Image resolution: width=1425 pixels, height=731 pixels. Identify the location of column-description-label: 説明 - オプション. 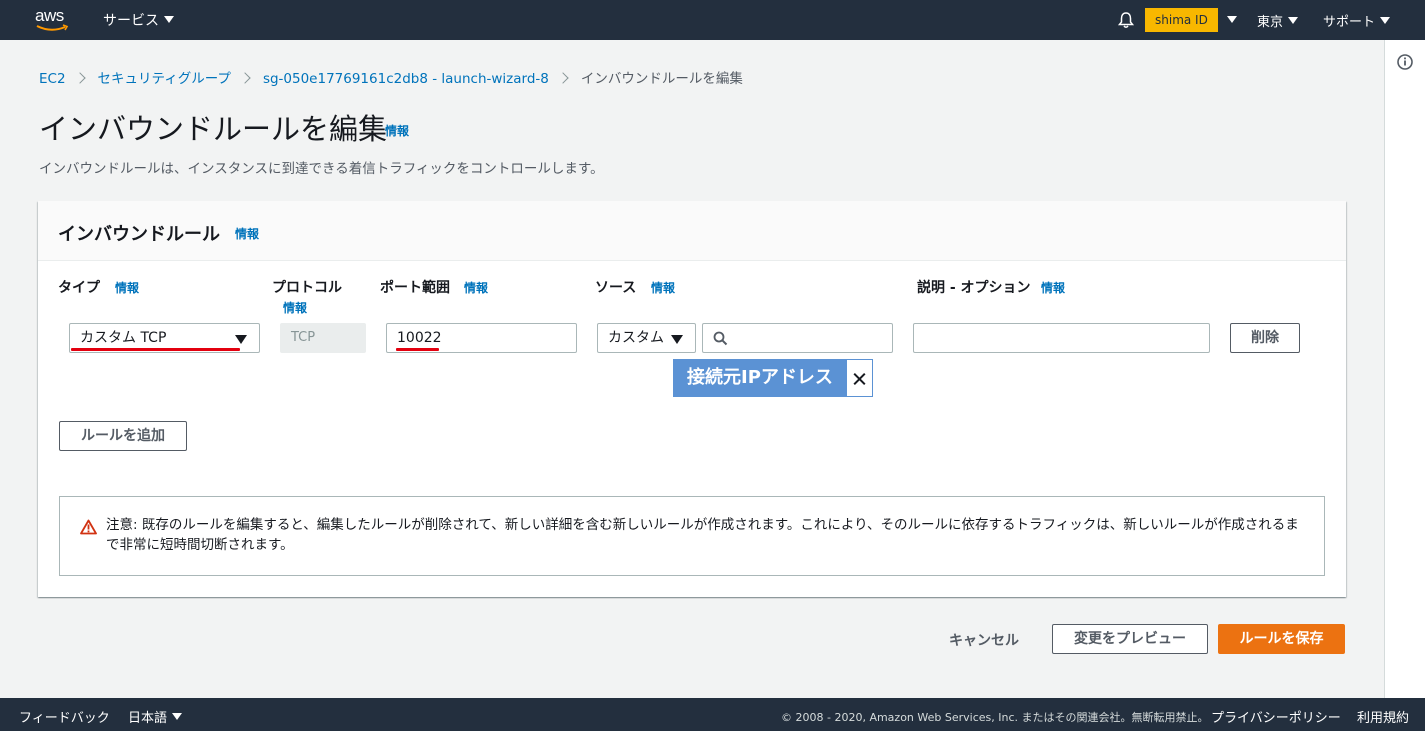
(974, 288).